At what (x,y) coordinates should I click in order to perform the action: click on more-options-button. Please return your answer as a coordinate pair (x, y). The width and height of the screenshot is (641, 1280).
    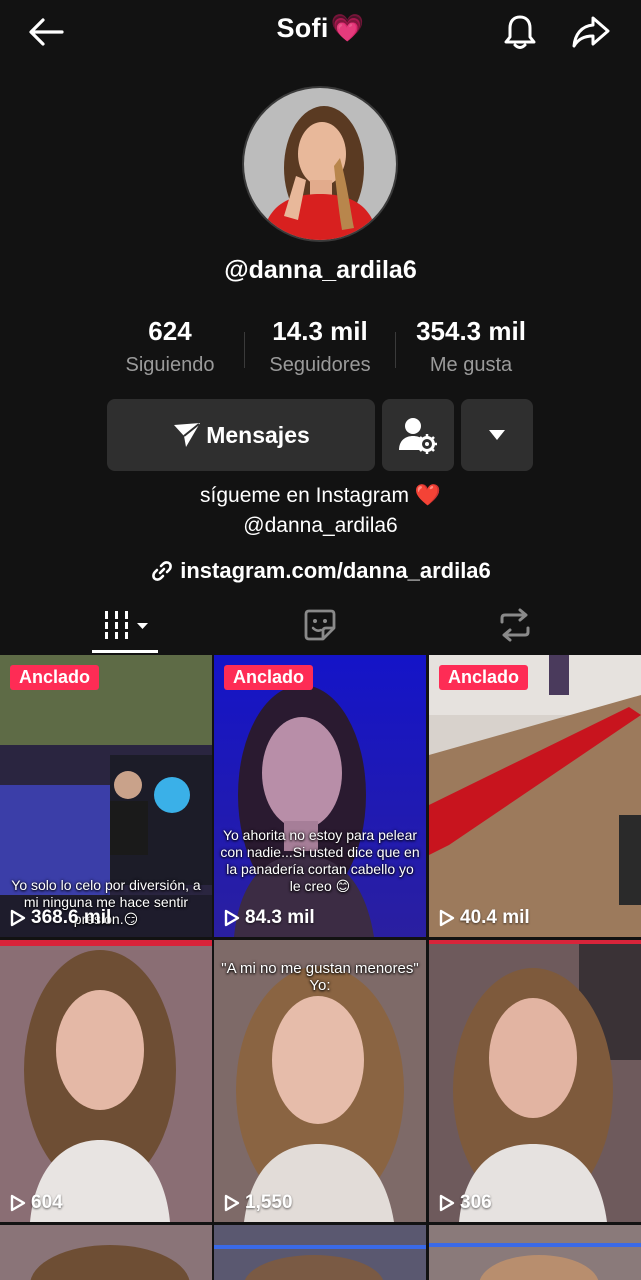
    Looking at the image, I should click on (497, 435).